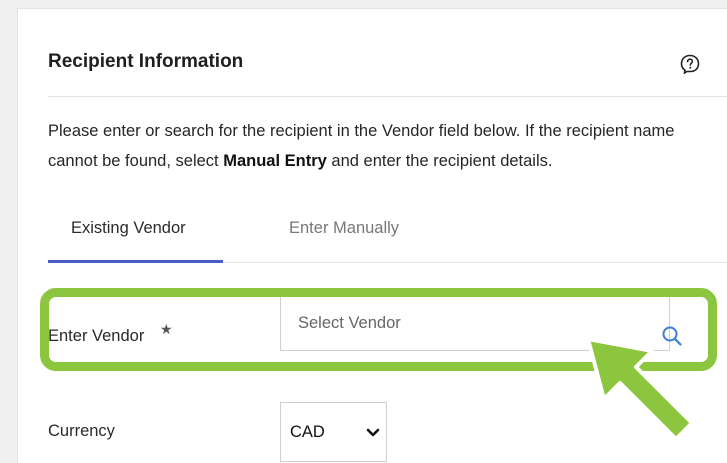 The width and height of the screenshot is (727, 463). Describe the element at coordinates (344, 228) in the screenshot. I see `tab-enter-manually: Enter Manually` at that location.